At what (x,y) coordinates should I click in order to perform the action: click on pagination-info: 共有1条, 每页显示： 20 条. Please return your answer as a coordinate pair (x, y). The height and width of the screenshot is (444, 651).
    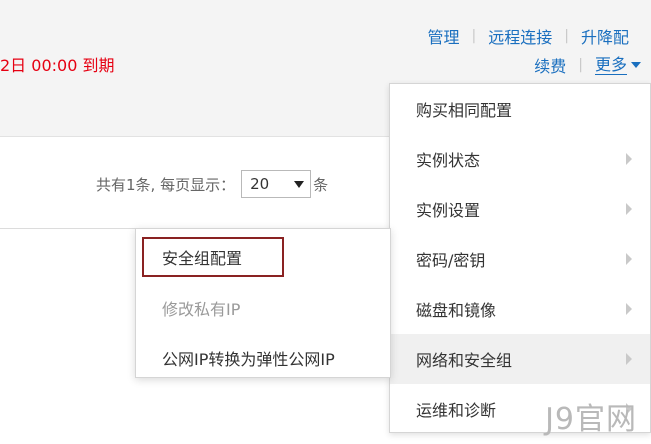
    Looking at the image, I should click on (212, 184).